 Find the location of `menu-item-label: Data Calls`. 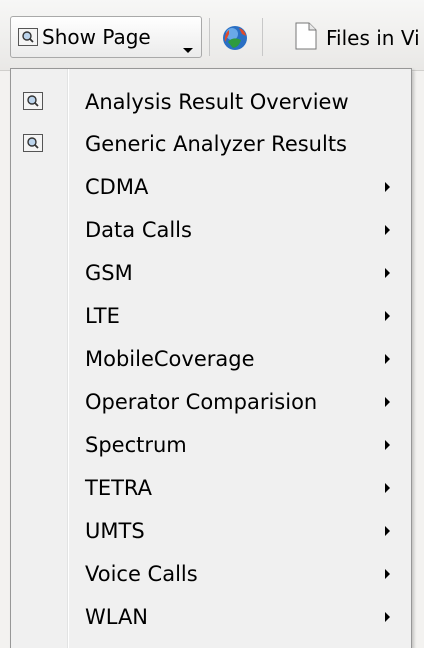

menu-item-label: Data Calls is located at coordinates (138, 230).